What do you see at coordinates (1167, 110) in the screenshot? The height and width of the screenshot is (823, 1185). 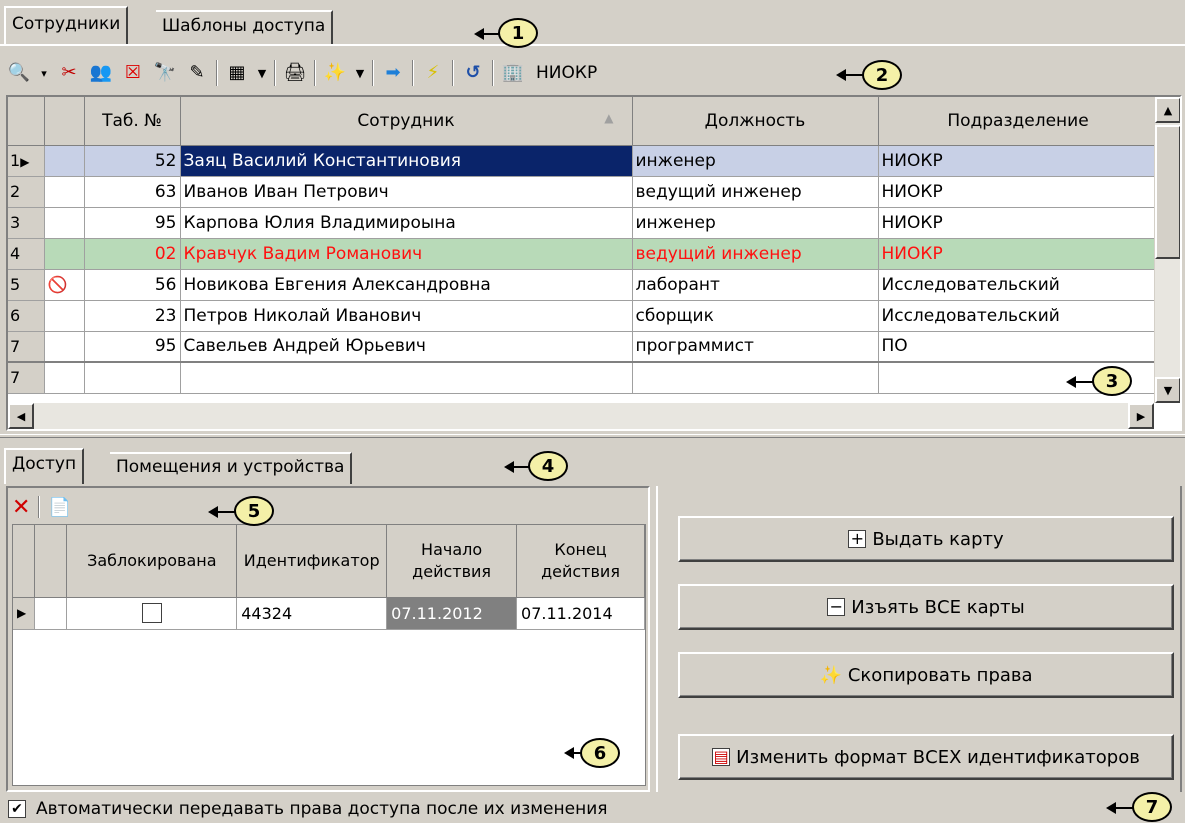 I see `scroll-up-icon: ▲` at bounding box center [1167, 110].